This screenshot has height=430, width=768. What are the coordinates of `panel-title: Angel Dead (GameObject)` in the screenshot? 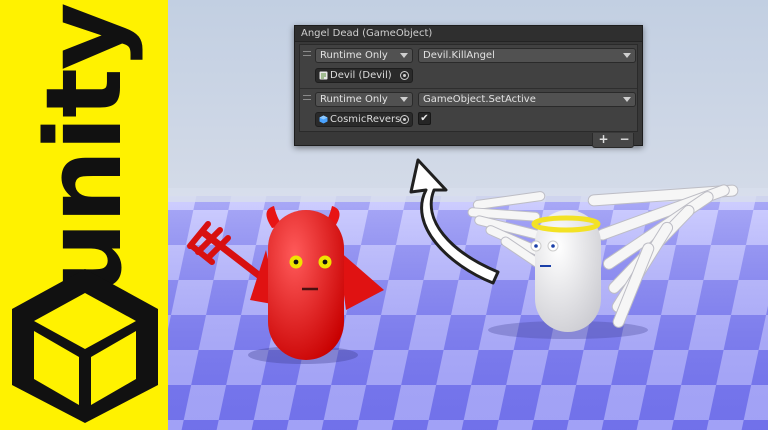 It's located at (468, 34).